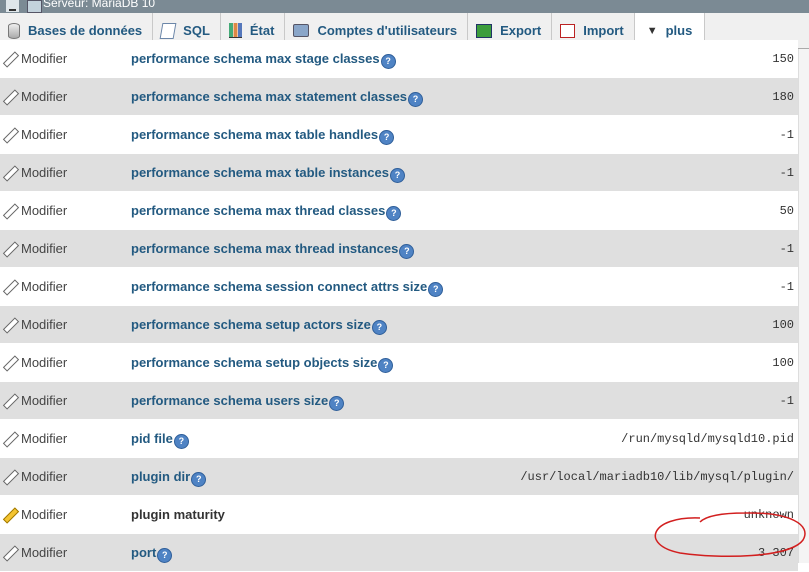 The image size is (809, 572). Describe the element at coordinates (603, 30) in the screenshot. I see `tab-import-label: Import` at that location.